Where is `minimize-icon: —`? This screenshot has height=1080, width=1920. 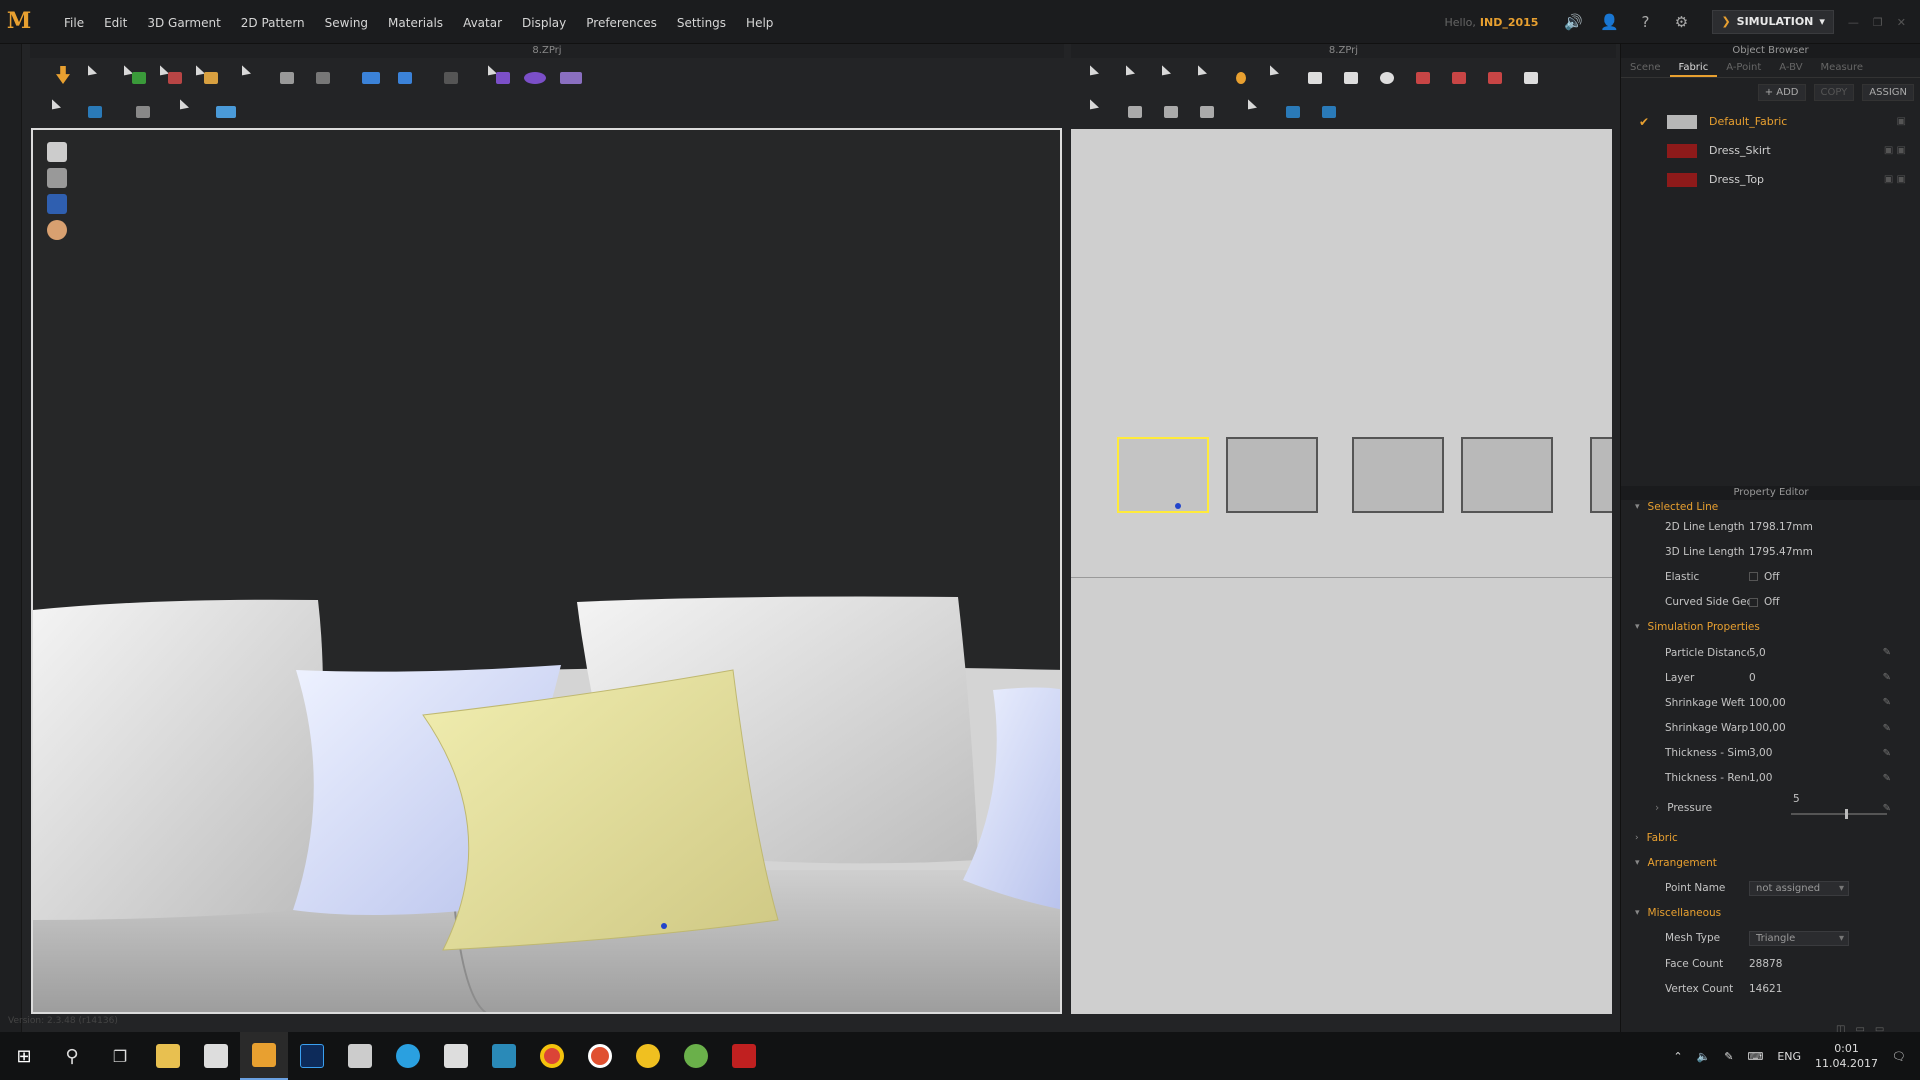
minimize-icon: — is located at coordinates (1853, 22).